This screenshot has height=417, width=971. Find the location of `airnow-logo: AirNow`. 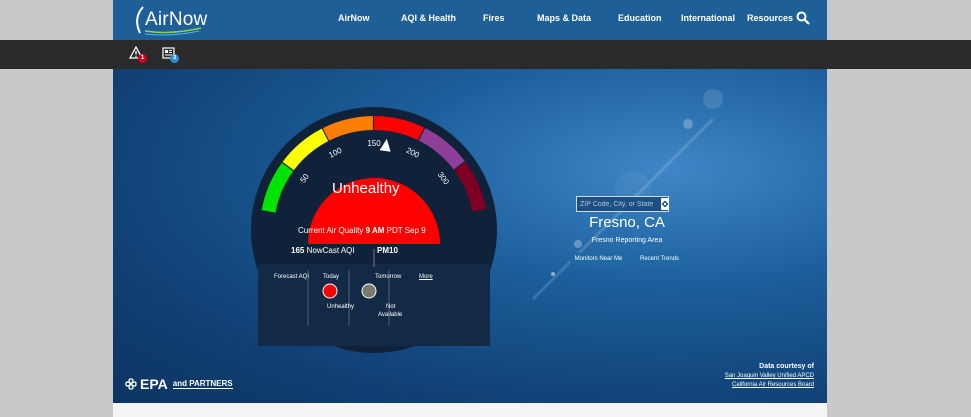

airnow-logo: AirNow is located at coordinates (169, 20).